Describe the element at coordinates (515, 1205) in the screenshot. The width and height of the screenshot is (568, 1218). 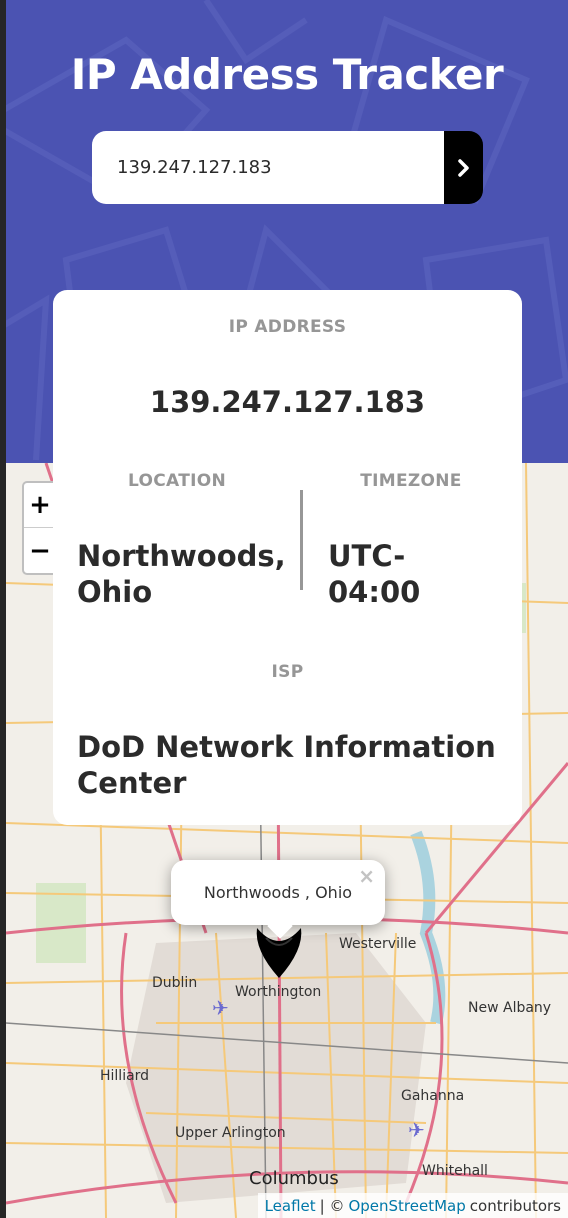
I see `attribution-contributors: contributors` at that location.